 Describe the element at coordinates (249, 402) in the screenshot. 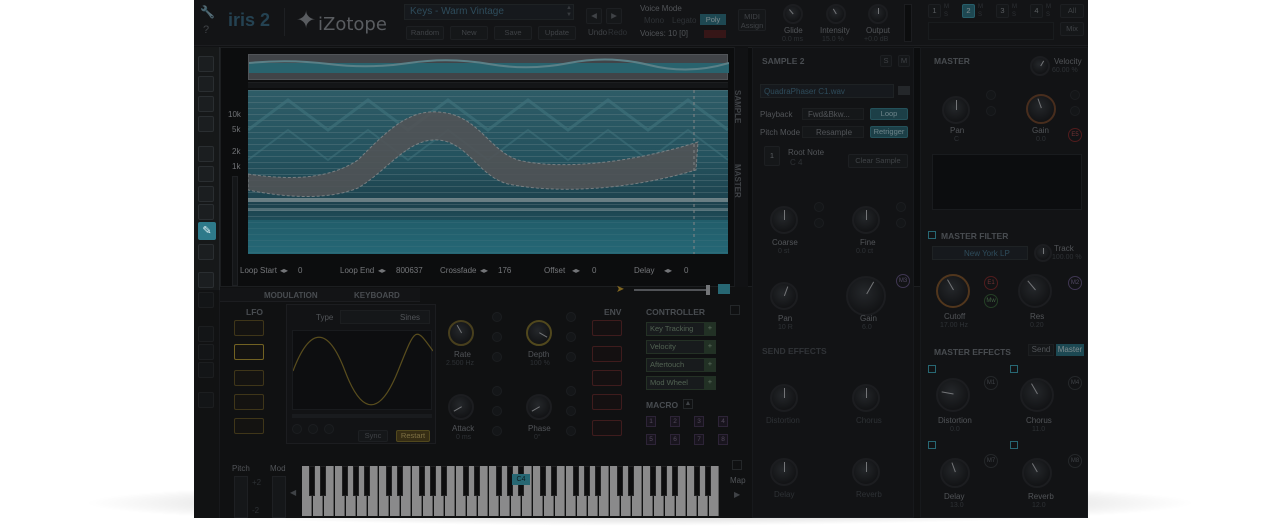

I see `lfo-4-button` at that location.